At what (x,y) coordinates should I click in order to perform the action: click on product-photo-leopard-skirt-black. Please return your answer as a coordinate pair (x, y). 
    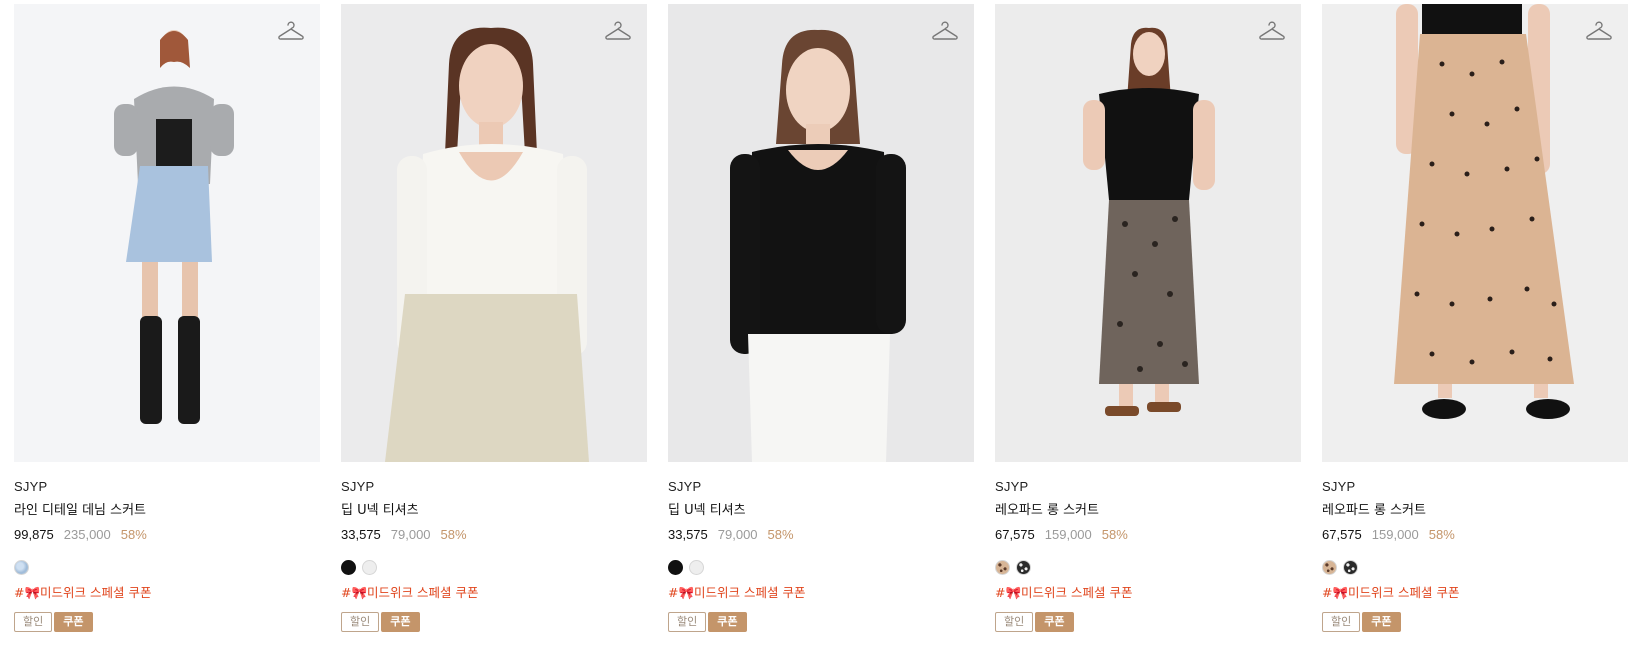
    Looking at the image, I should click on (1148, 233).